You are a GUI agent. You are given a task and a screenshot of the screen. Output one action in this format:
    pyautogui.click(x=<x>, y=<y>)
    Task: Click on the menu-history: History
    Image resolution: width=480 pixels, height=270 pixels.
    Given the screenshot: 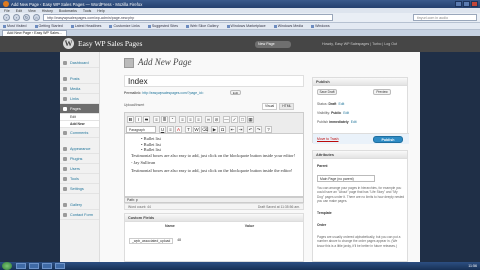 What is the action you would take?
    pyautogui.click(x=47, y=11)
    